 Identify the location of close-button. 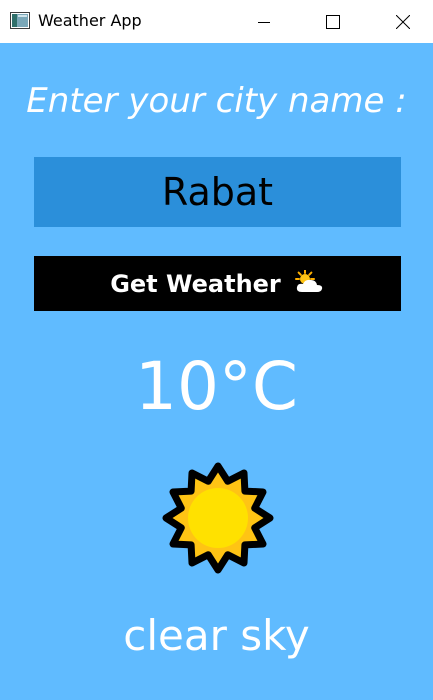
(403, 21).